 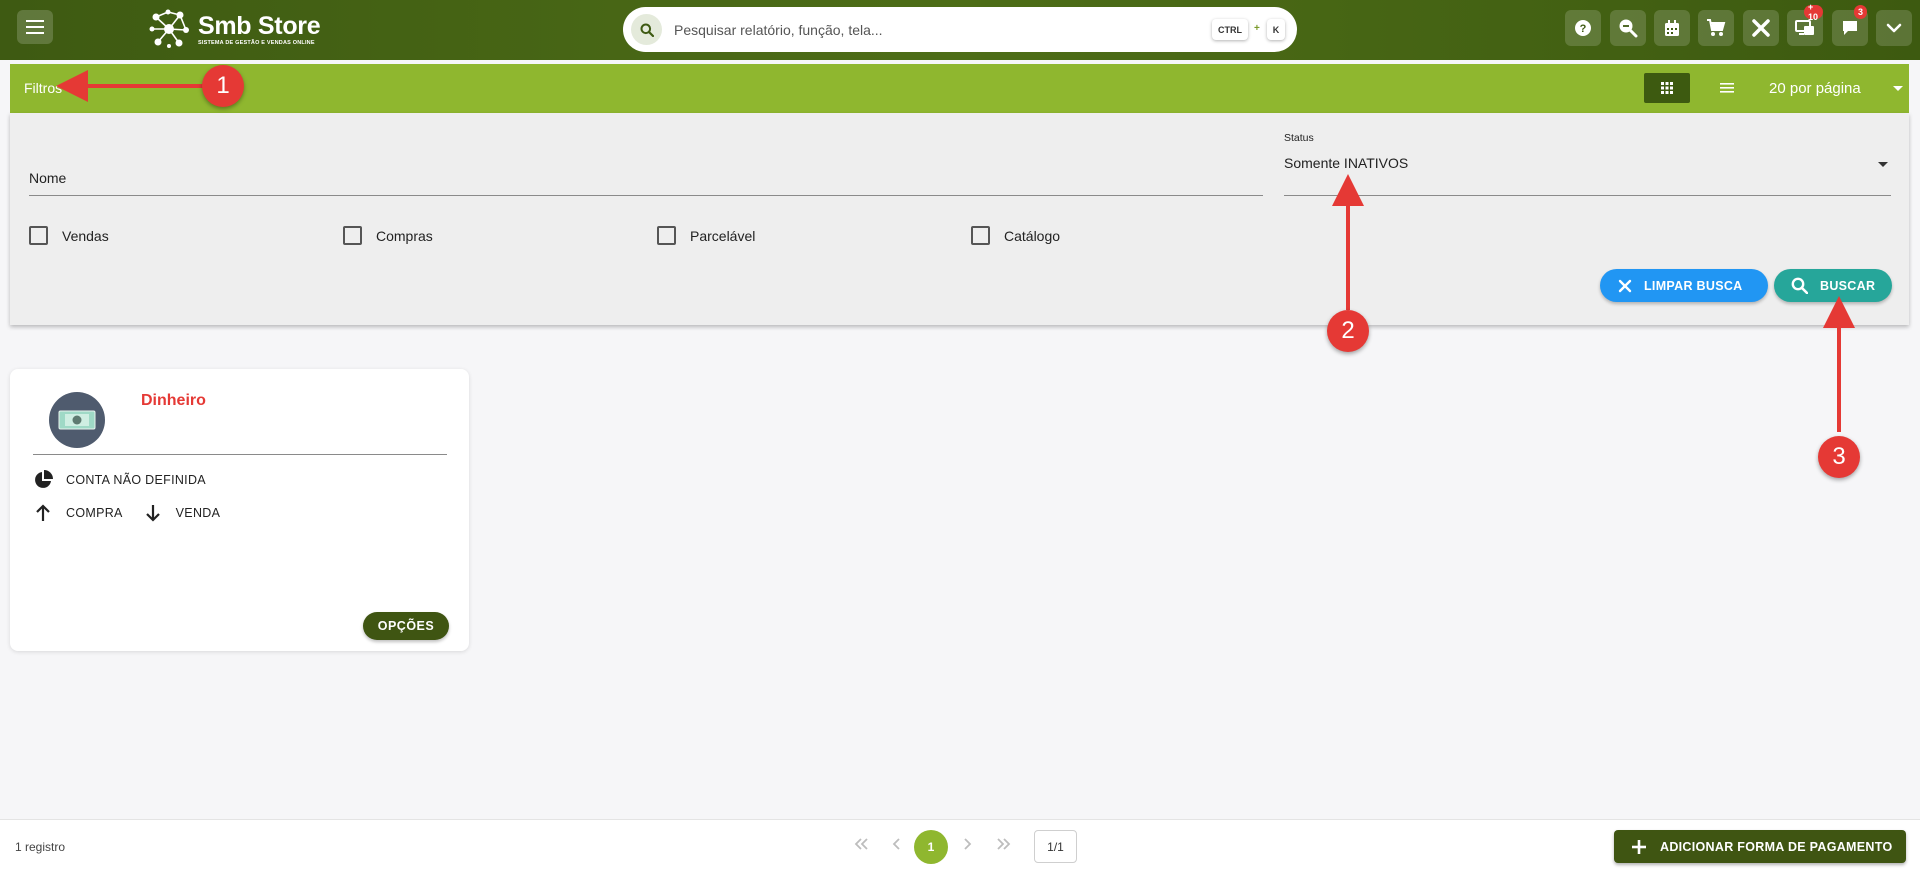 I want to click on zoom-search-icon, so click(x=1628, y=28).